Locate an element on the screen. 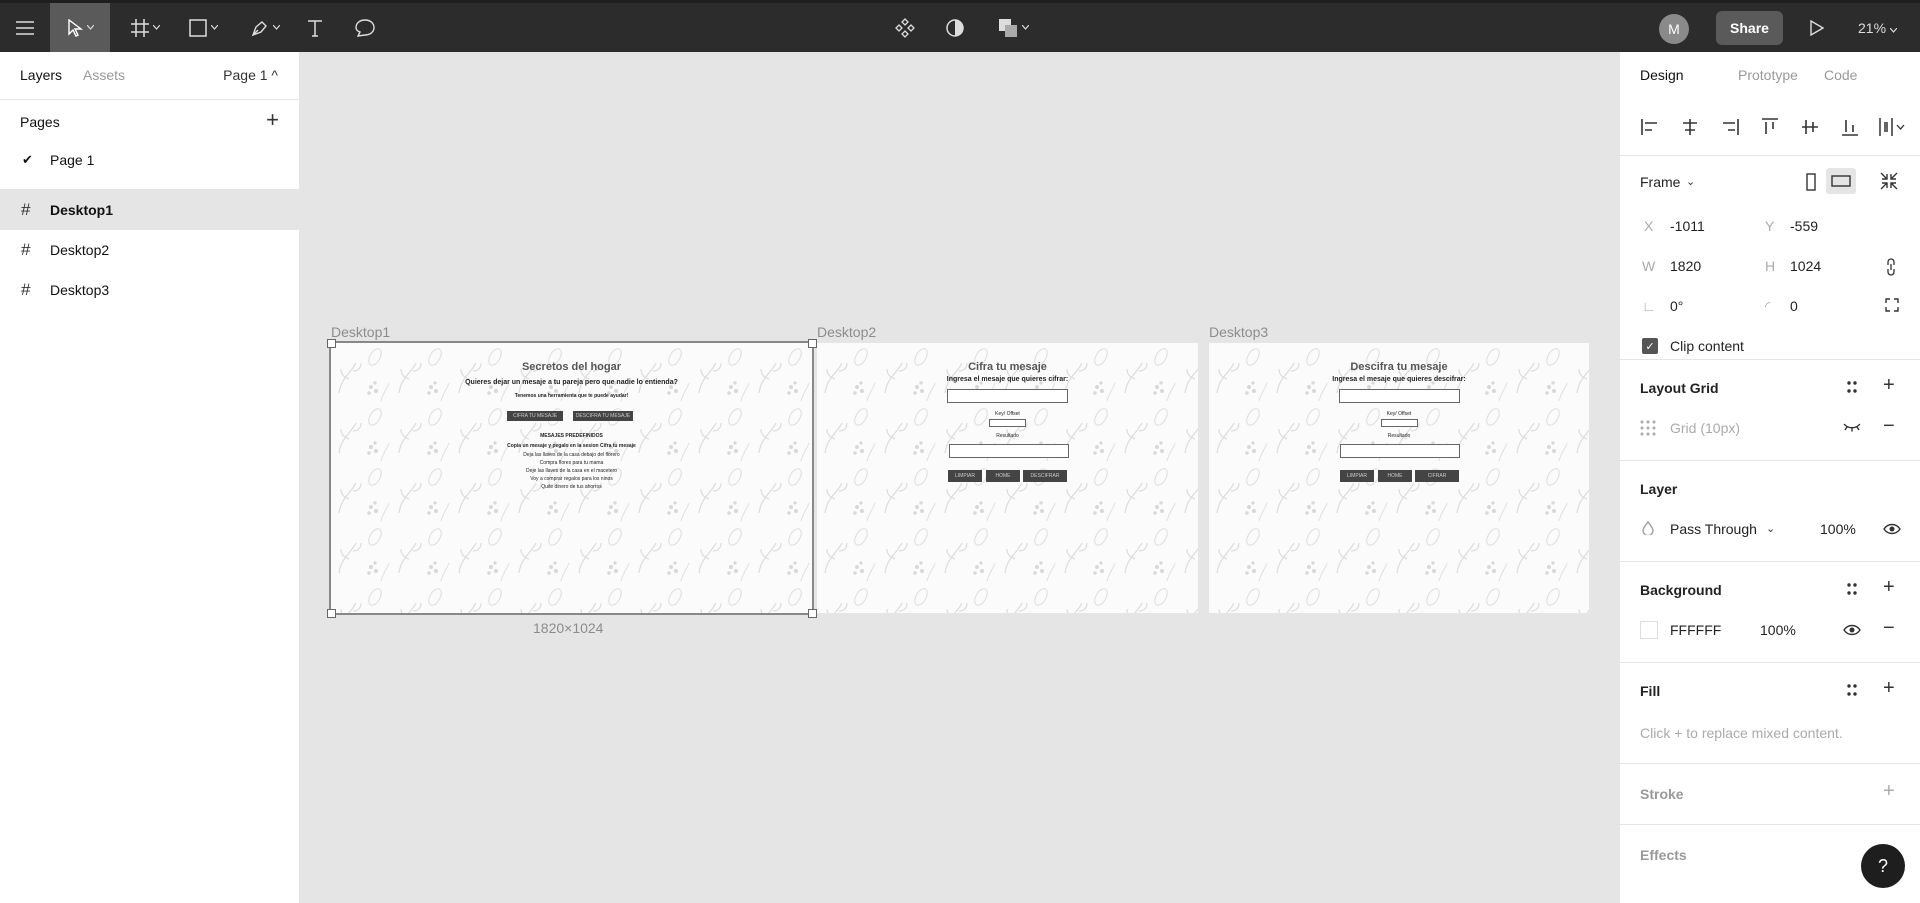 The width and height of the screenshot is (1920, 903). width-input: 1820 is located at coordinates (1685, 266).